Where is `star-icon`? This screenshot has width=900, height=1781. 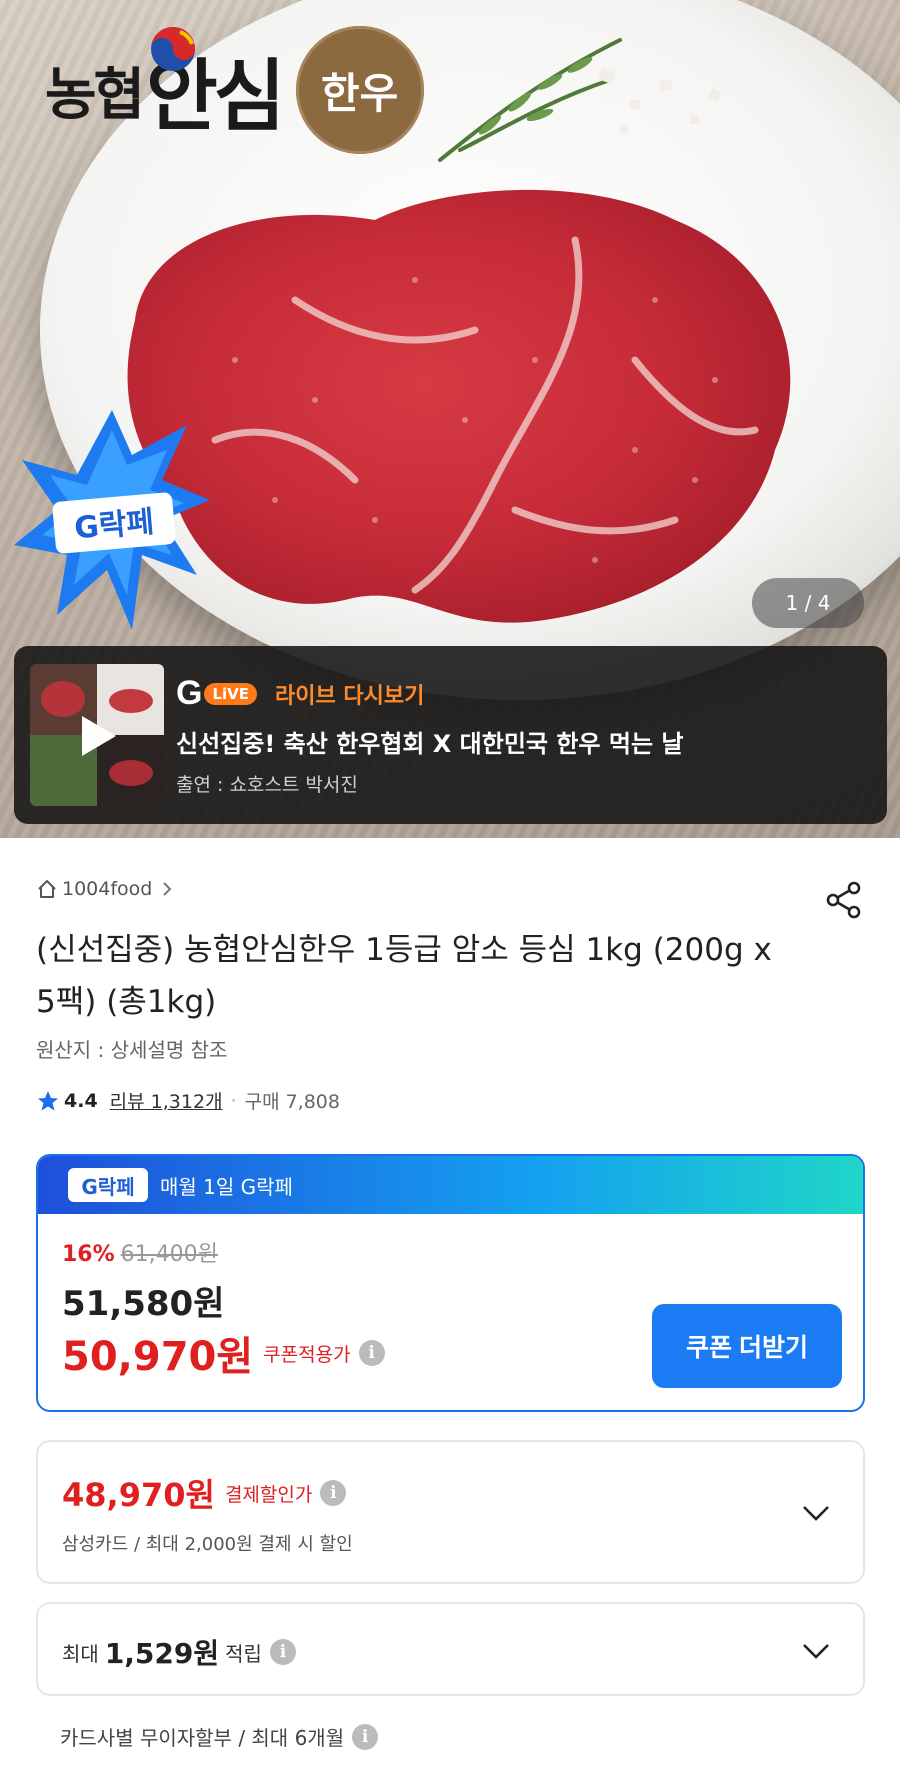
star-icon is located at coordinates (48, 1100).